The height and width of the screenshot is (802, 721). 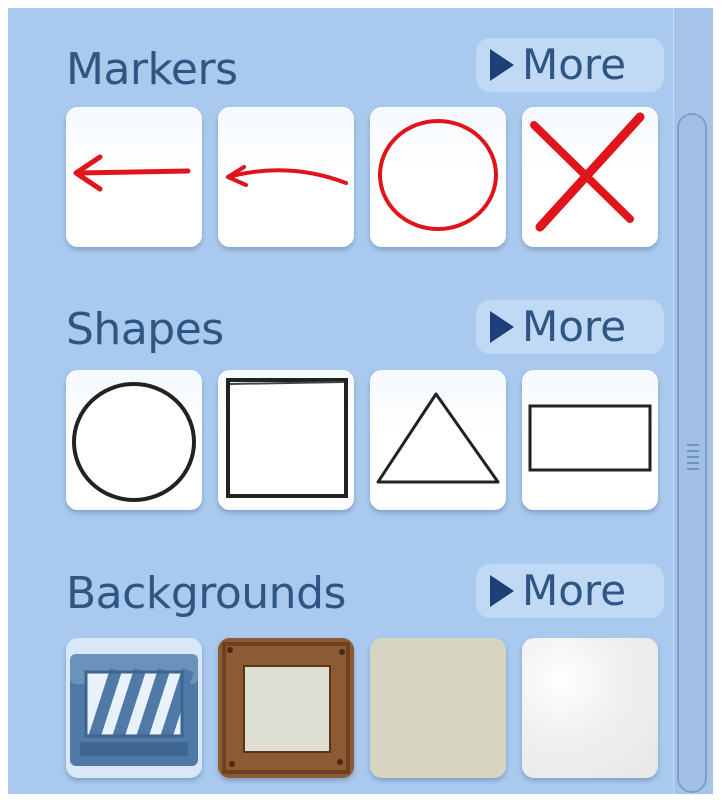 What do you see at coordinates (574, 64) in the screenshot?
I see `markers-more-label: More` at bounding box center [574, 64].